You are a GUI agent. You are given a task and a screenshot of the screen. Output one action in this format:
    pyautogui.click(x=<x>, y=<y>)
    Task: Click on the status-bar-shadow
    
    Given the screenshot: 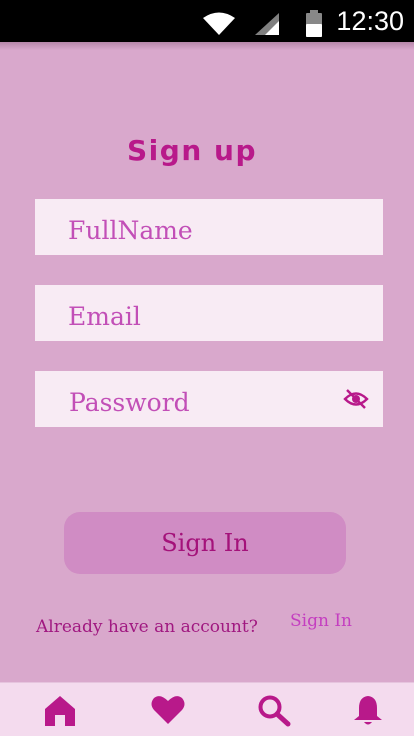 What is the action you would take?
    pyautogui.click(x=207, y=46)
    